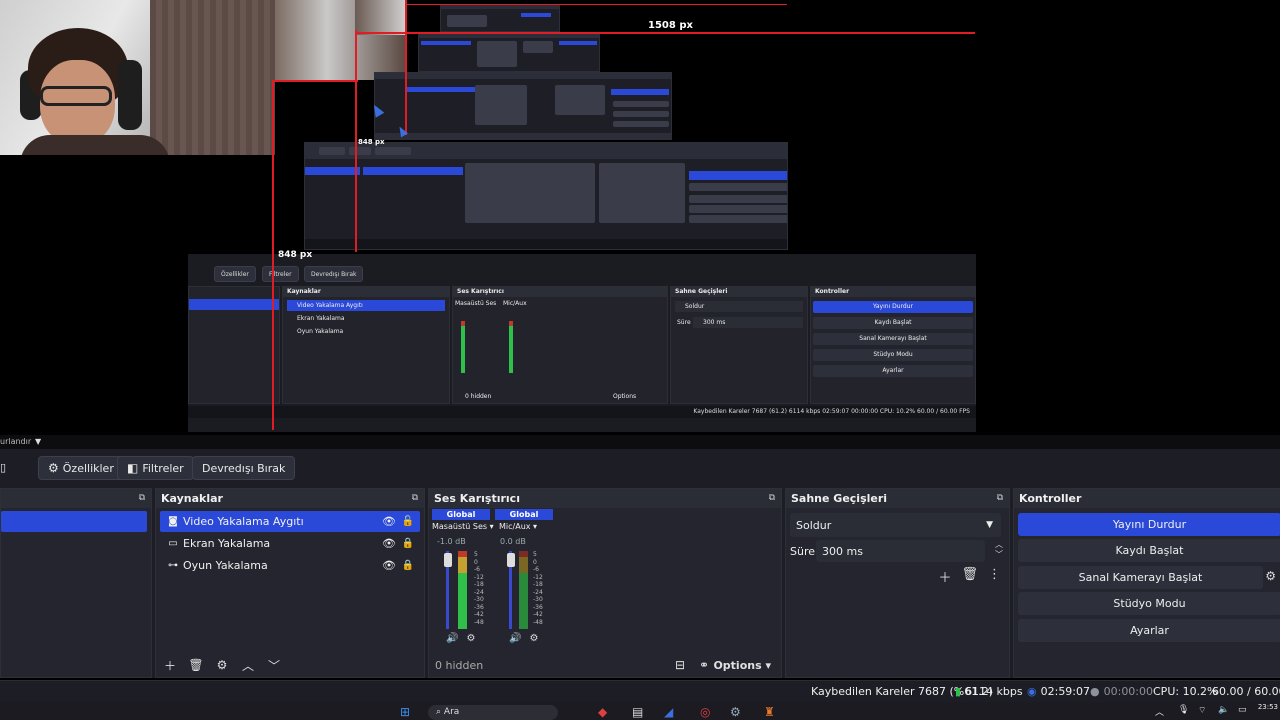  What do you see at coordinates (463, 528) in the screenshot?
I see `channel-name: Masaüstü Ses ▾` at bounding box center [463, 528].